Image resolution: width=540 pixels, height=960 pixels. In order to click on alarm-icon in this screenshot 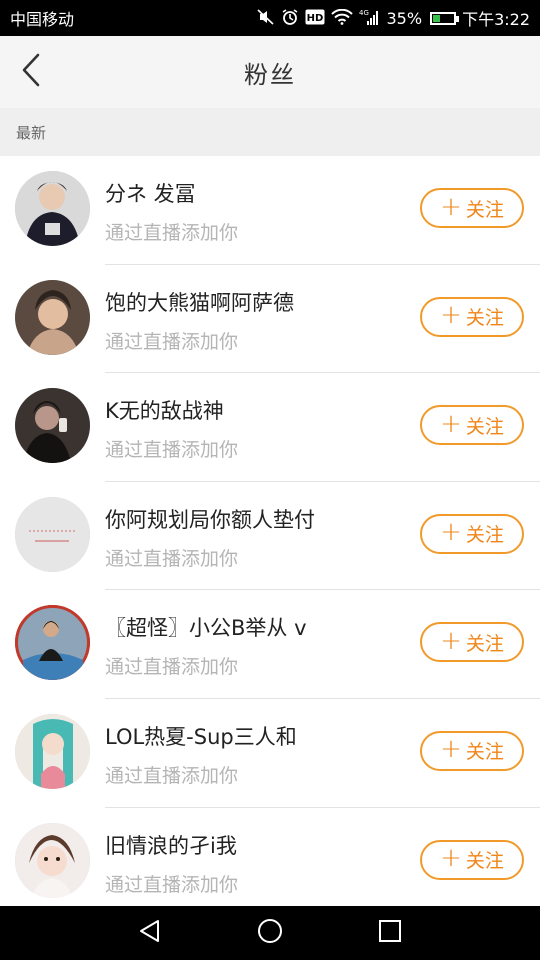, I will do `click(290, 18)`.